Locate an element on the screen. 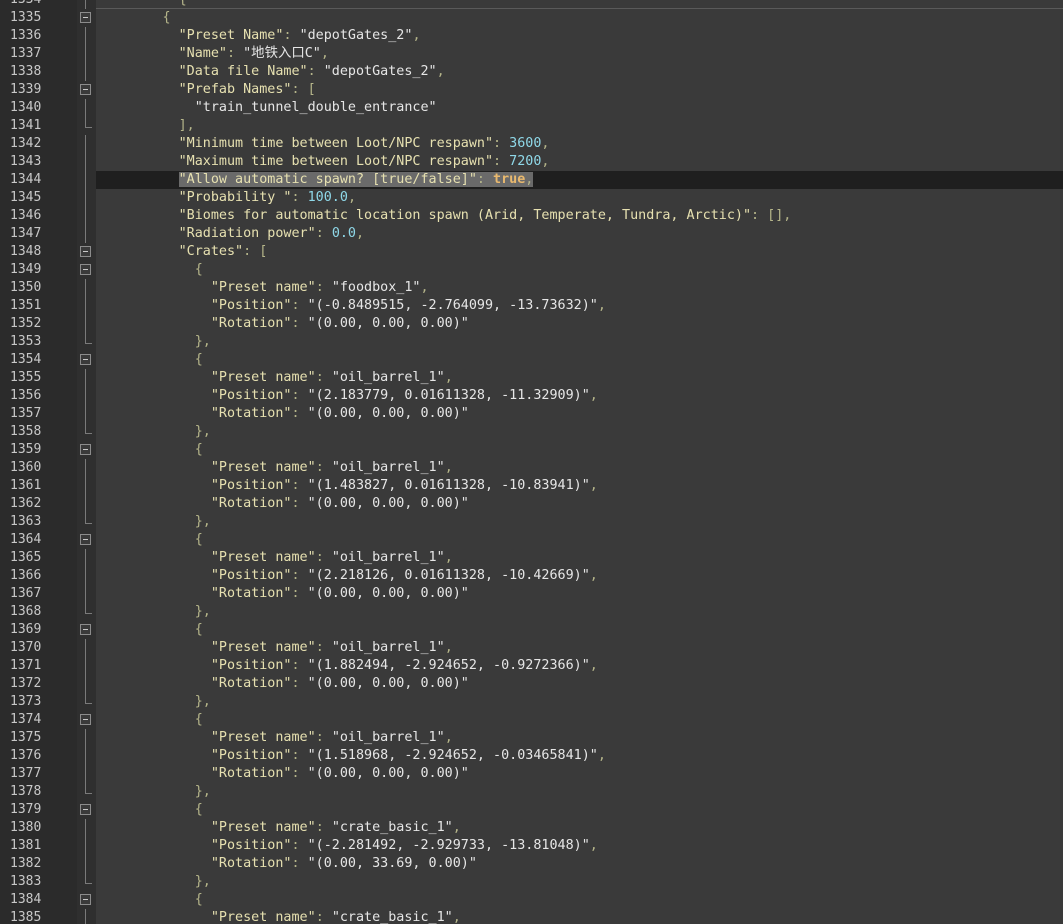 This screenshot has width=1063, height=924. code-line: 1334 { is located at coordinates (531, 4).